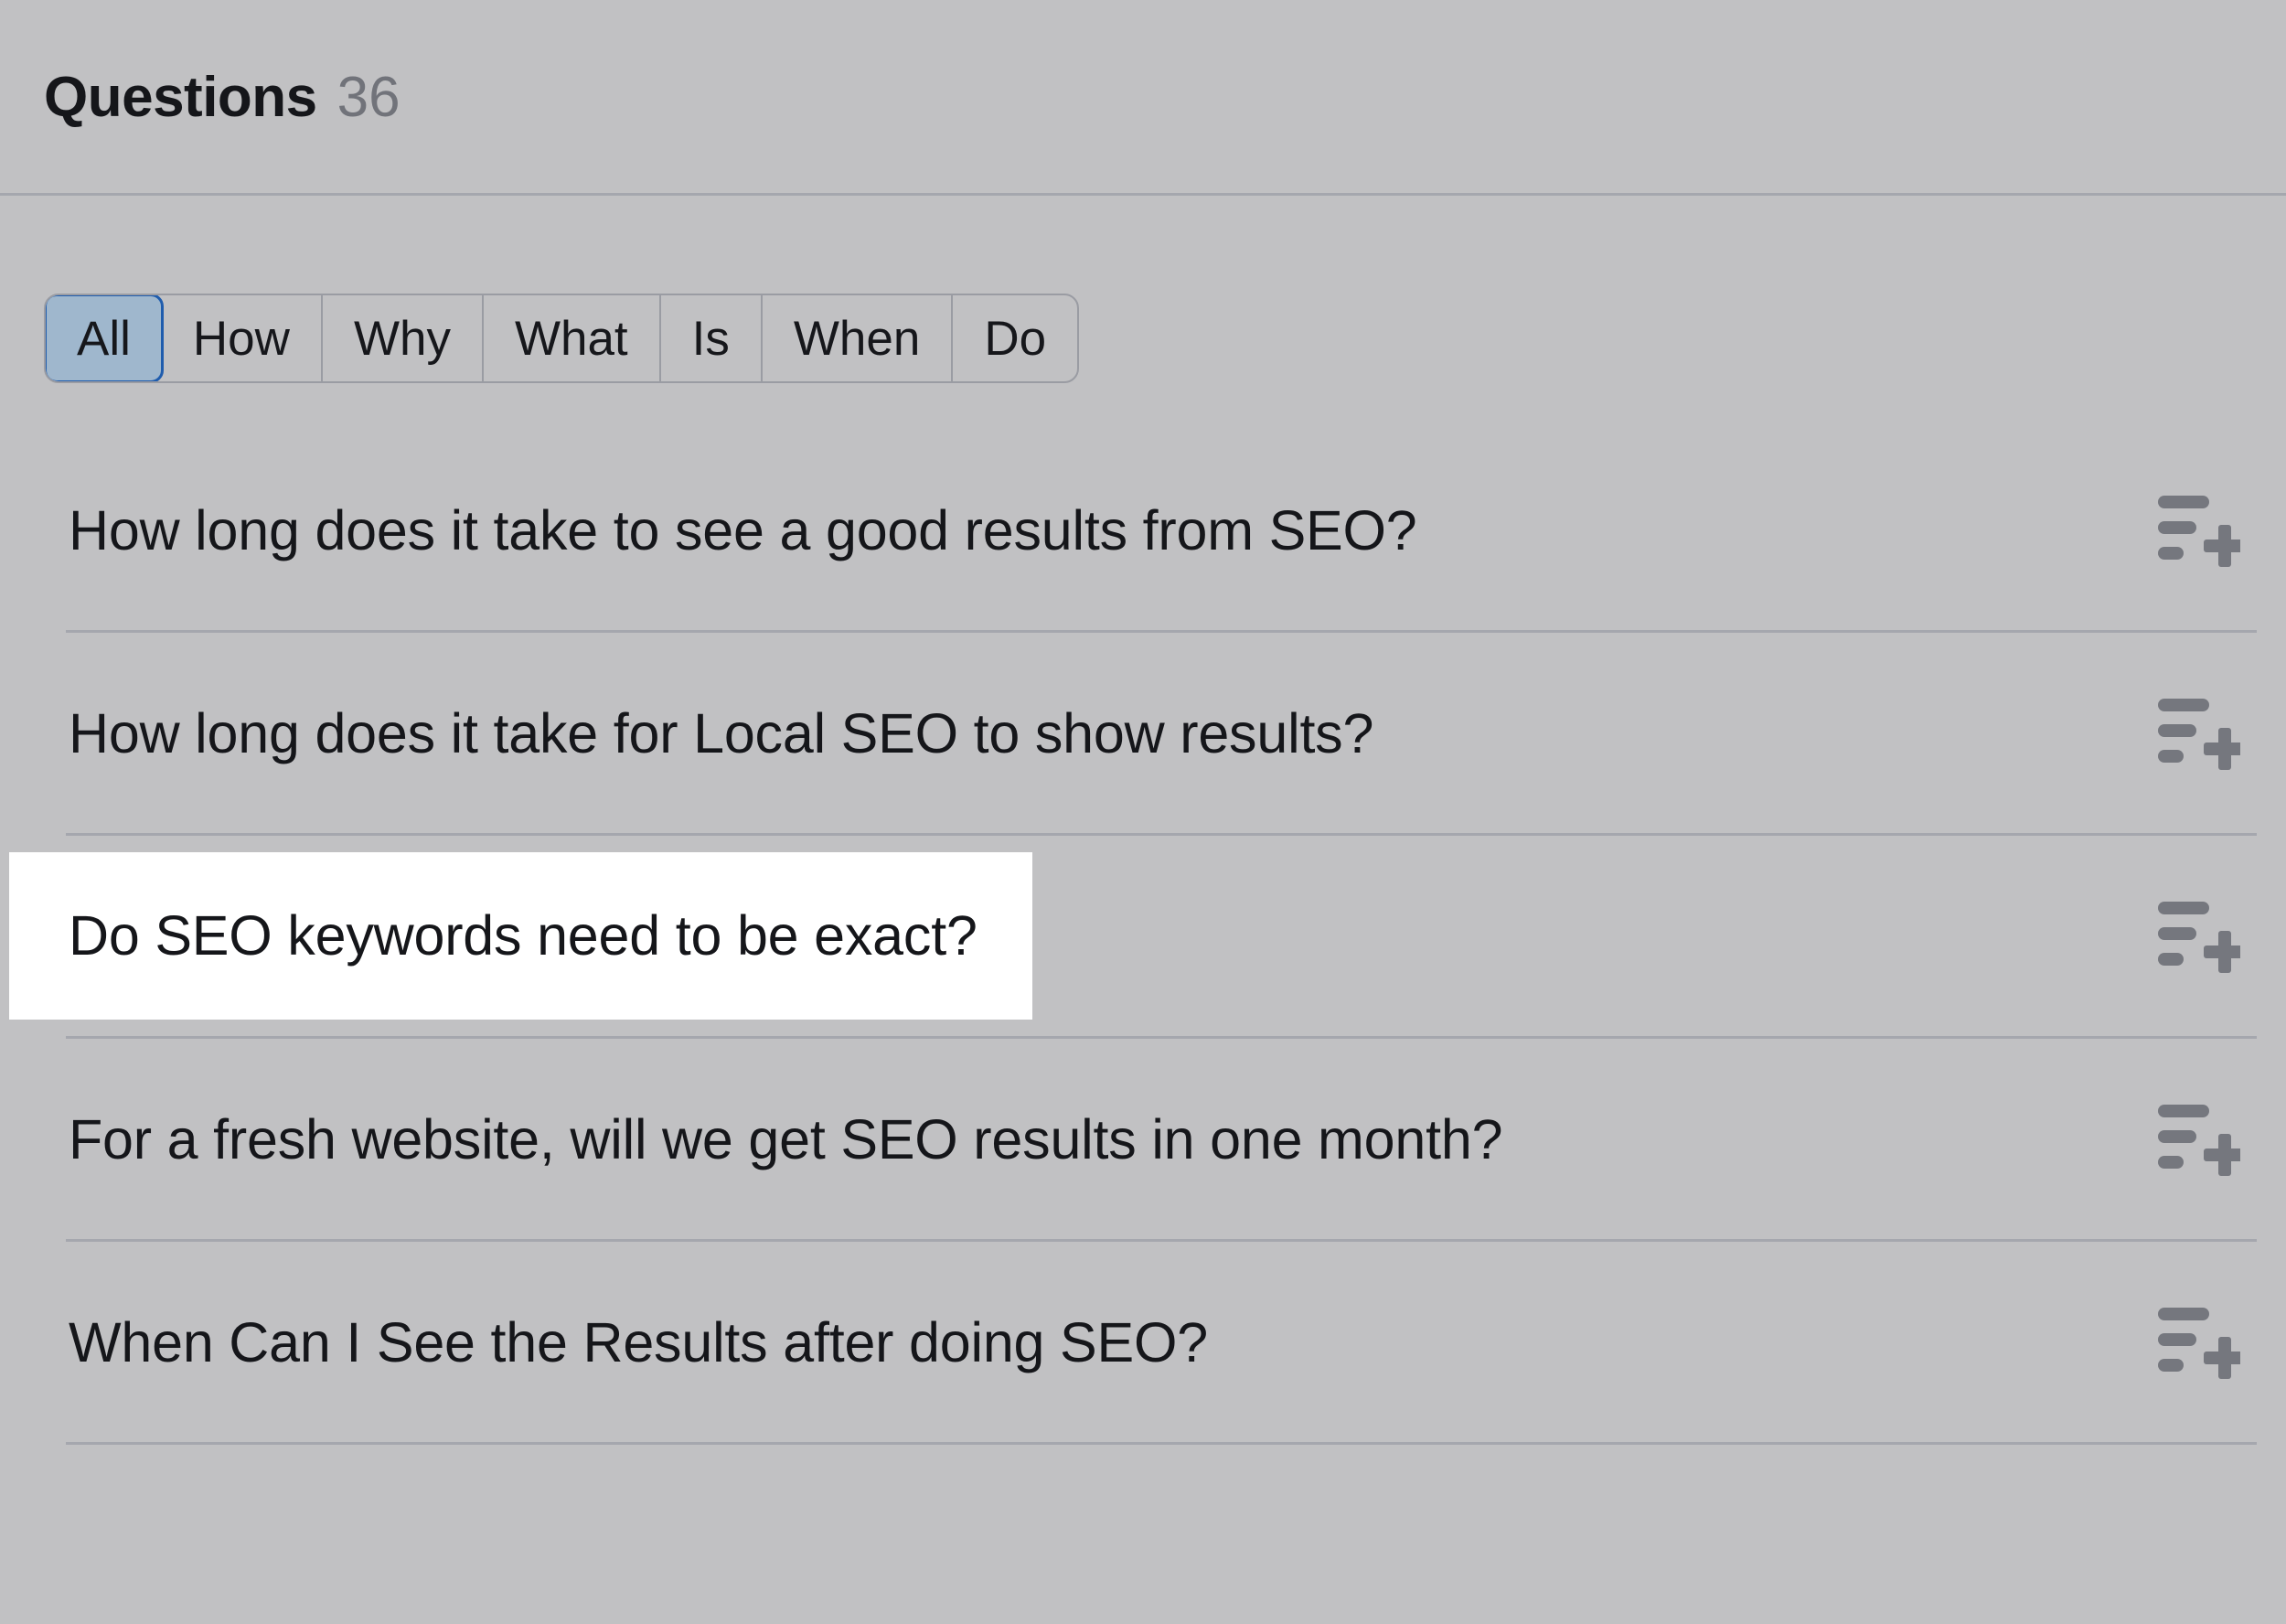  I want to click on filter-pill-when: When, so click(858, 338).